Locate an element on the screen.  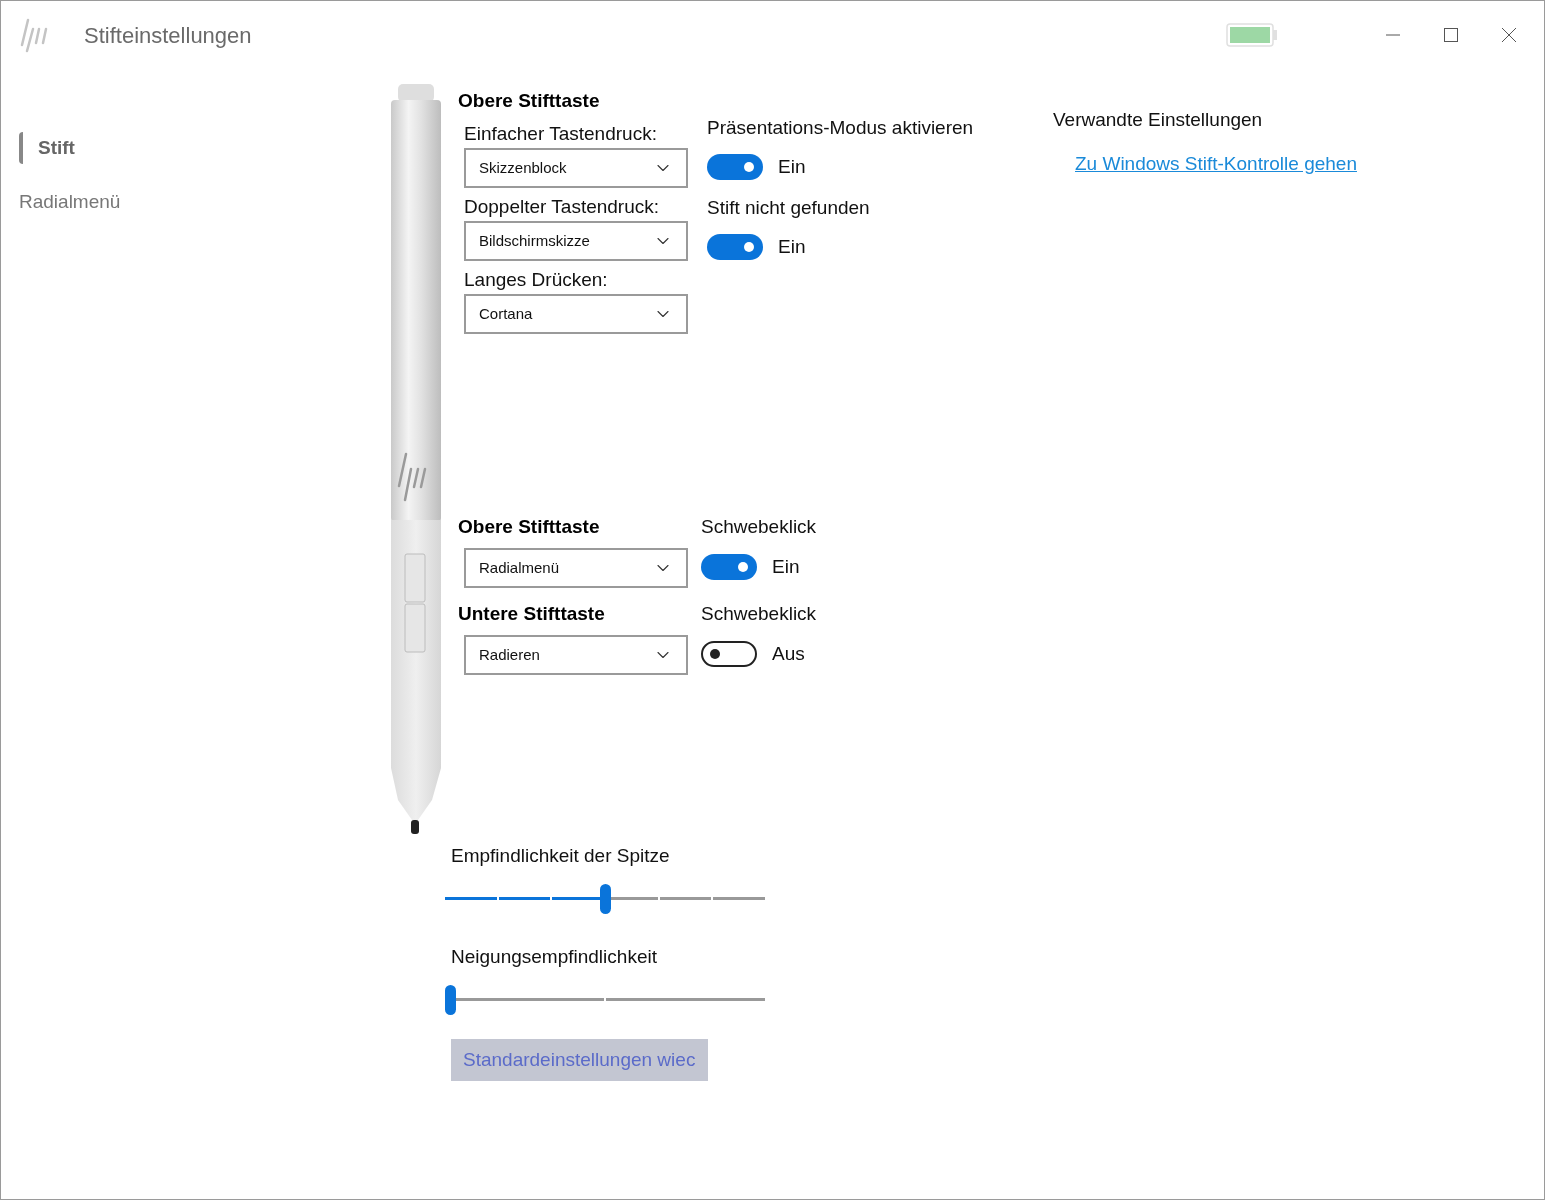
maximize-icon is located at coordinates (1451, 35).